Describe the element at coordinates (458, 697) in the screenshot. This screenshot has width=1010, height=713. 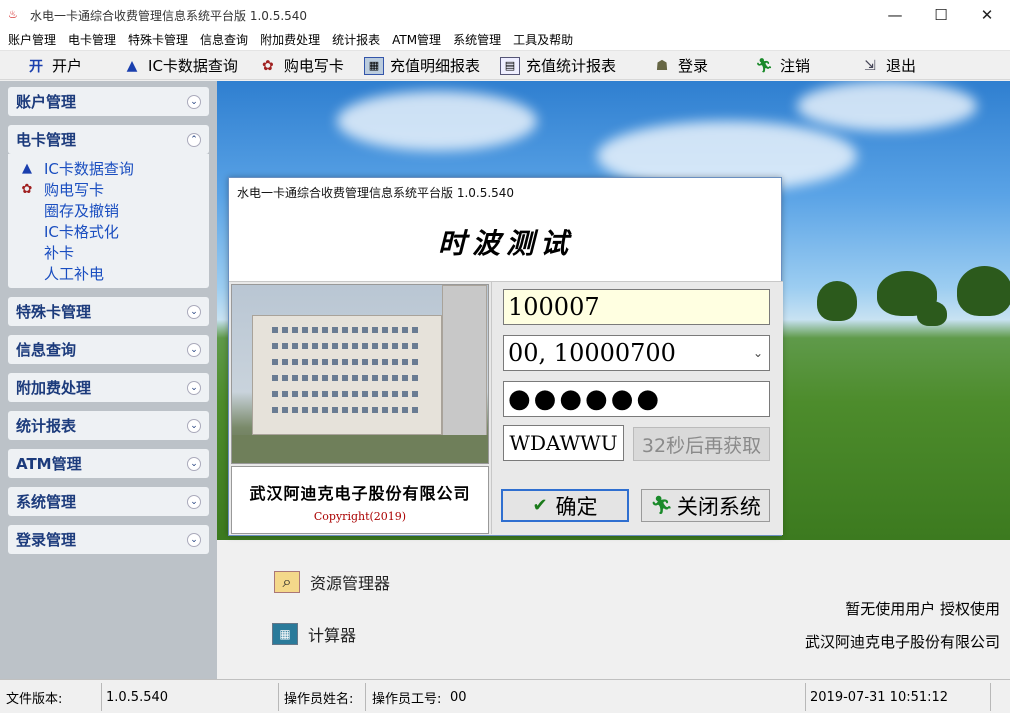
I see `operator-id-value: 00` at that location.